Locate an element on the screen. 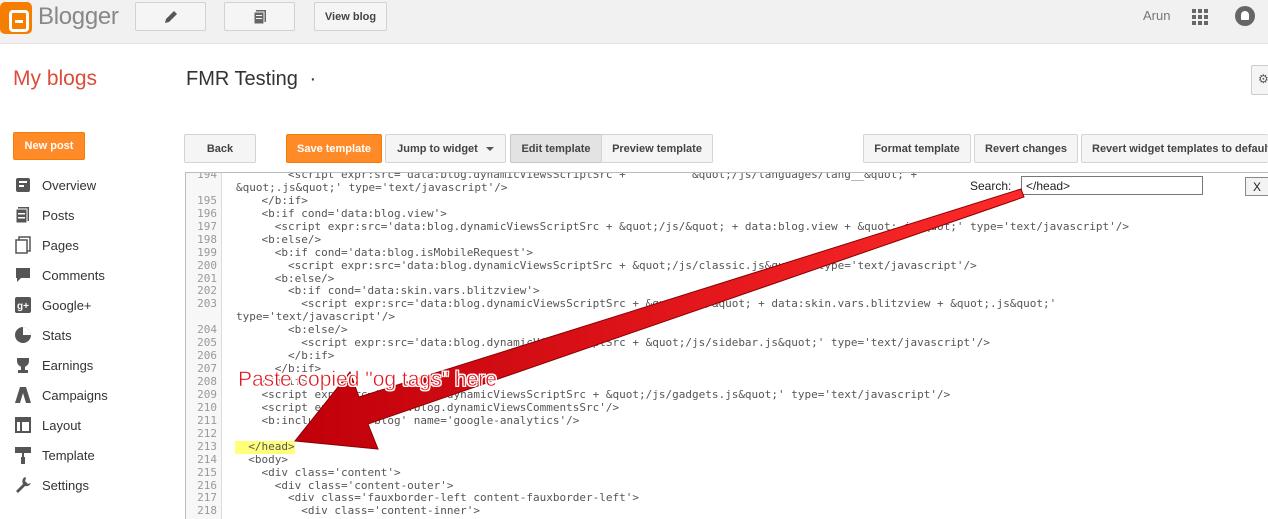 Image resolution: width=1268 pixels, height=519 pixels. line-number is located at coordinates (203, 188).